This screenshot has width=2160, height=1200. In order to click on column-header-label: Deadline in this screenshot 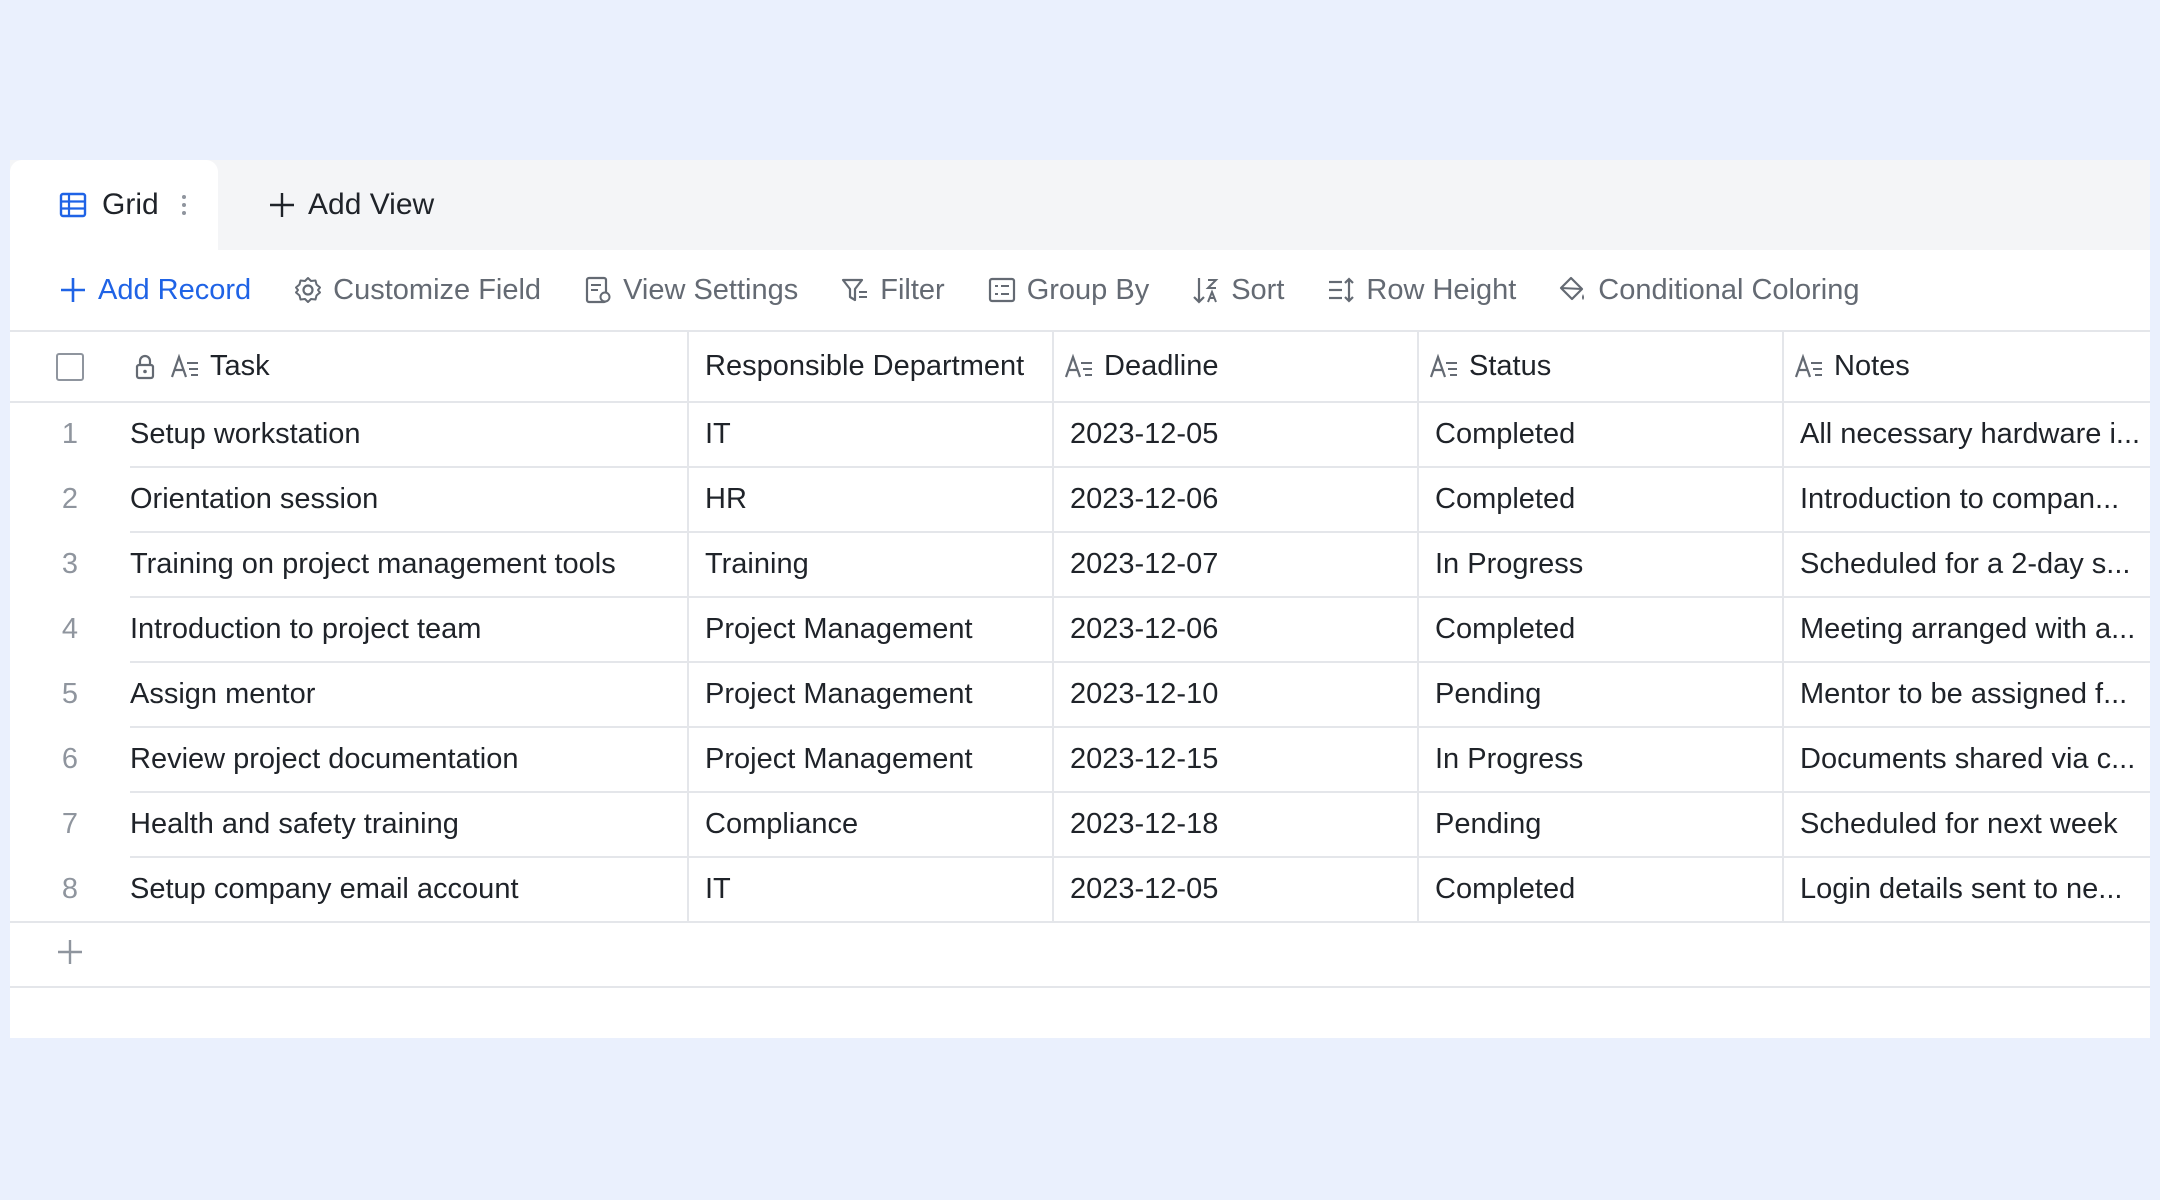, I will do `click(1161, 366)`.